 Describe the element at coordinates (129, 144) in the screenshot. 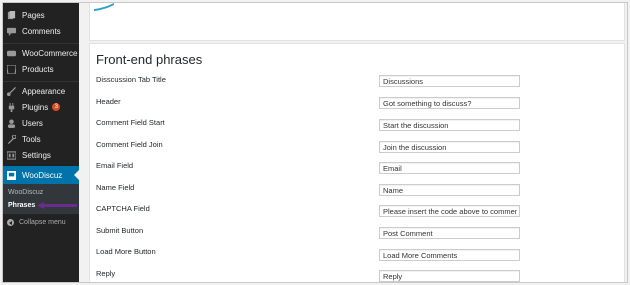

I see `phrase-label: Comment Field Join` at that location.